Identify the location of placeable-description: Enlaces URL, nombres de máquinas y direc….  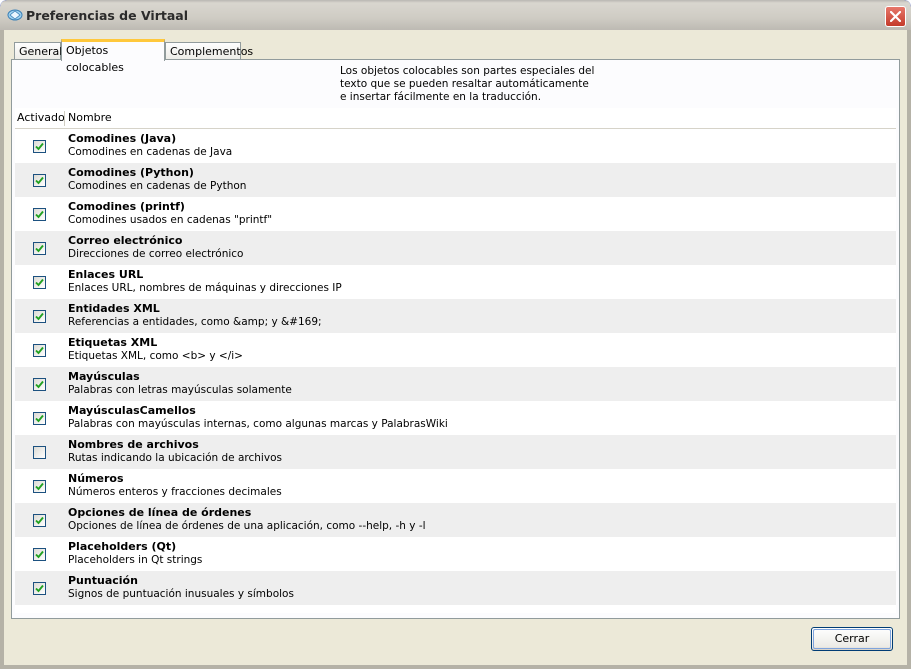
(205, 288).